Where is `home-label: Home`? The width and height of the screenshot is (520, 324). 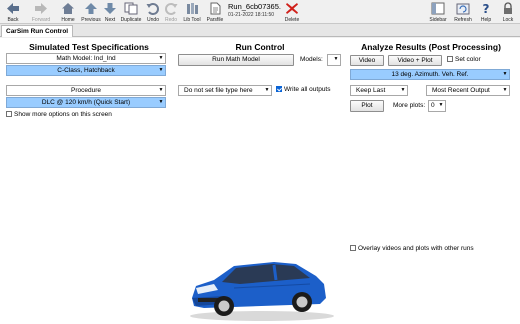 home-label: Home is located at coordinates (68, 20).